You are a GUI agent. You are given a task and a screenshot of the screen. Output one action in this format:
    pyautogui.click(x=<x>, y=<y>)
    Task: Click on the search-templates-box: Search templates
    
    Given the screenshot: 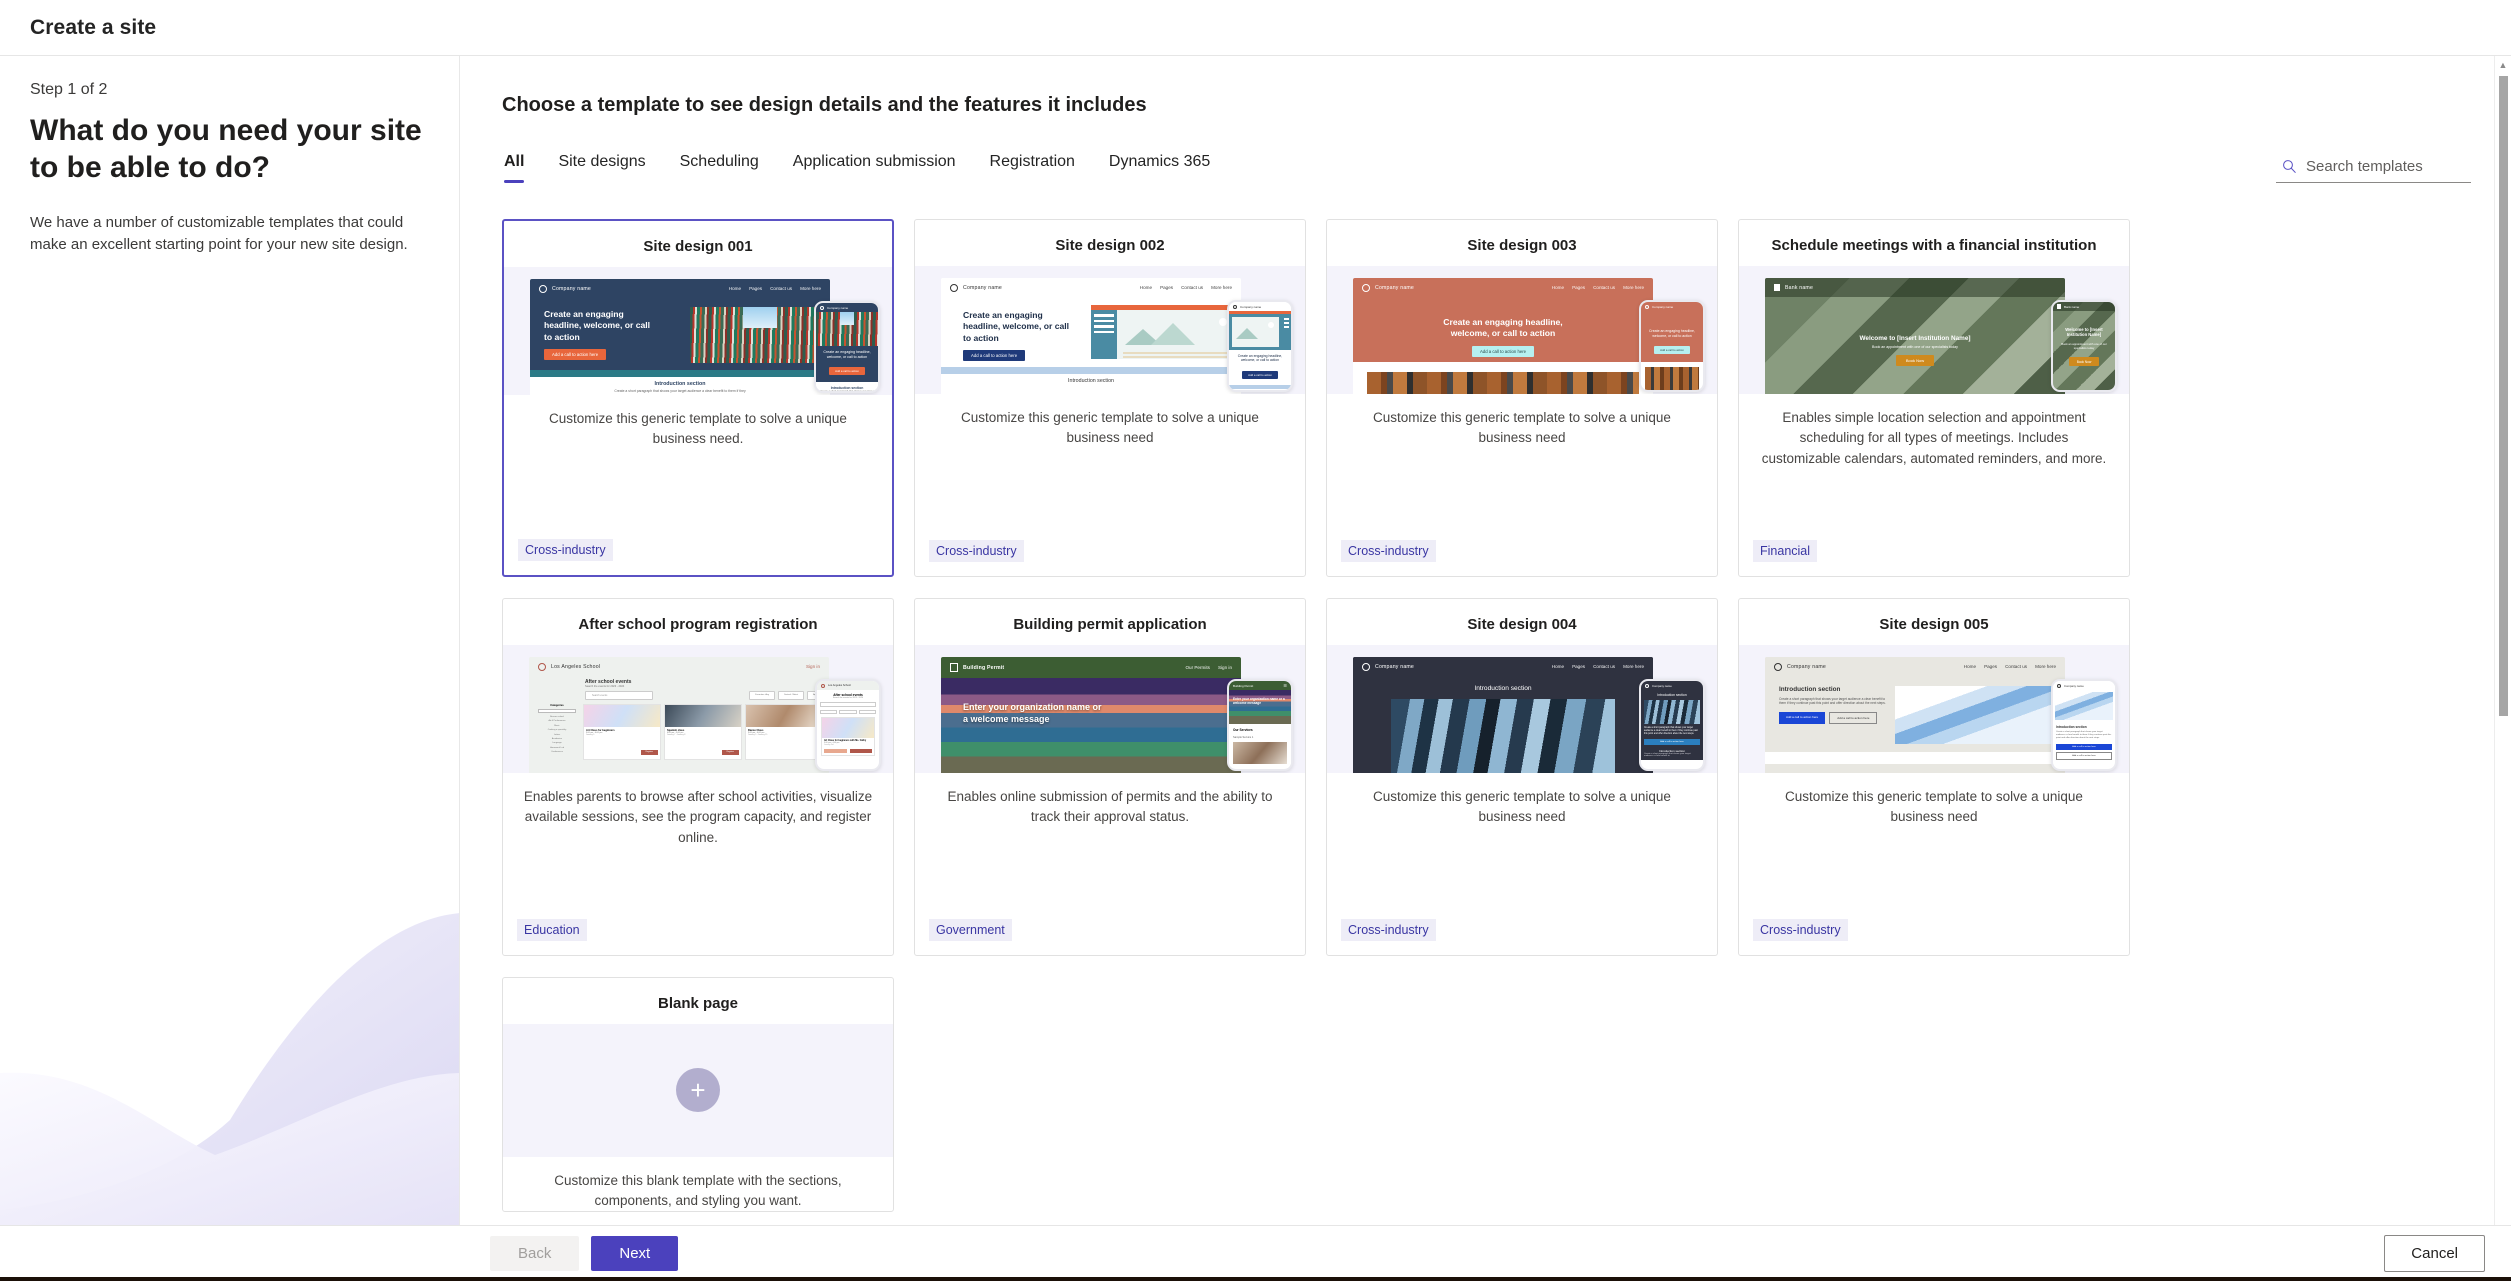 What is the action you would take?
    pyautogui.click(x=2373, y=170)
    